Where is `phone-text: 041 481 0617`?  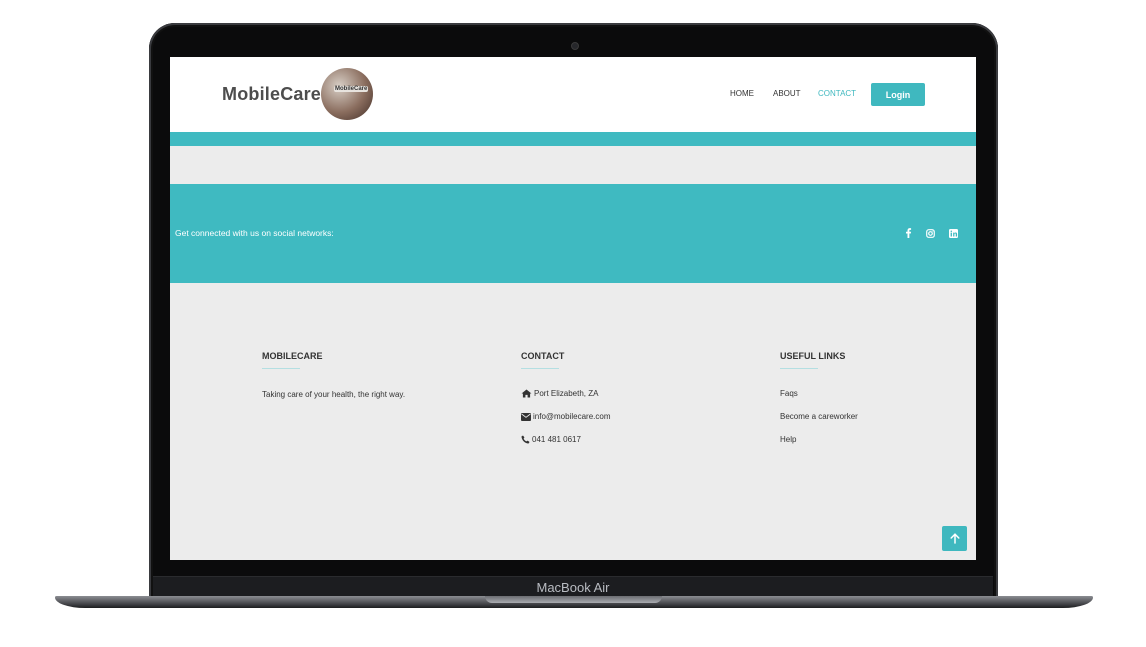
phone-text: 041 481 0617 is located at coordinates (556, 439).